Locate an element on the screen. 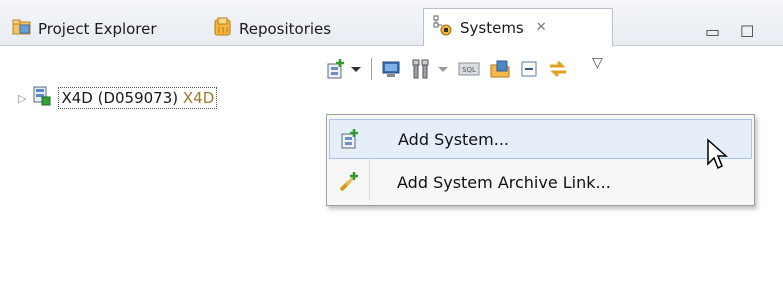 Image resolution: width=783 pixels, height=281 pixels. mouse-pointer-icon is located at coordinates (718, 157).